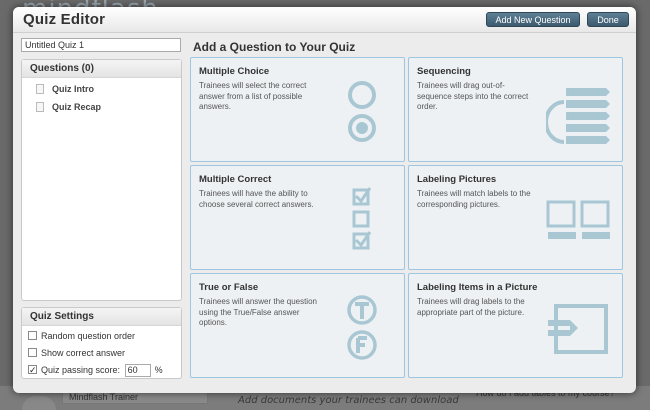 The width and height of the screenshot is (650, 410). Describe the element at coordinates (83, 353) in the screenshot. I see `show-answer-label: Show correct answer` at that location.